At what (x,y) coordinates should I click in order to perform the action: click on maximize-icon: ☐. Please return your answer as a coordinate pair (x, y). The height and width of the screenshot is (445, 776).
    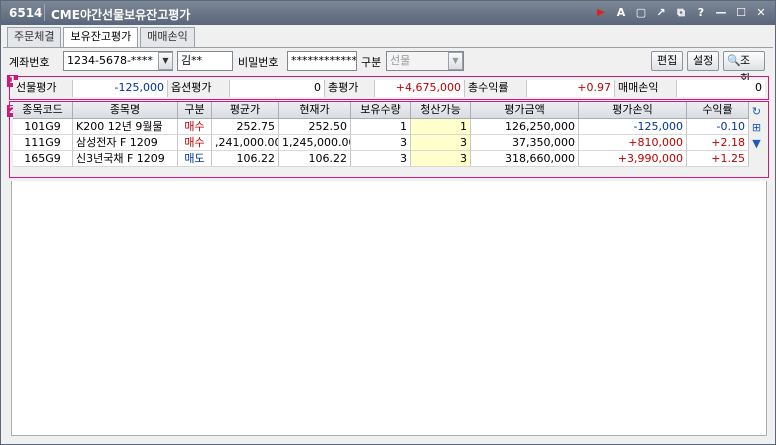
    Looking at the image, I should click on (741, 13).